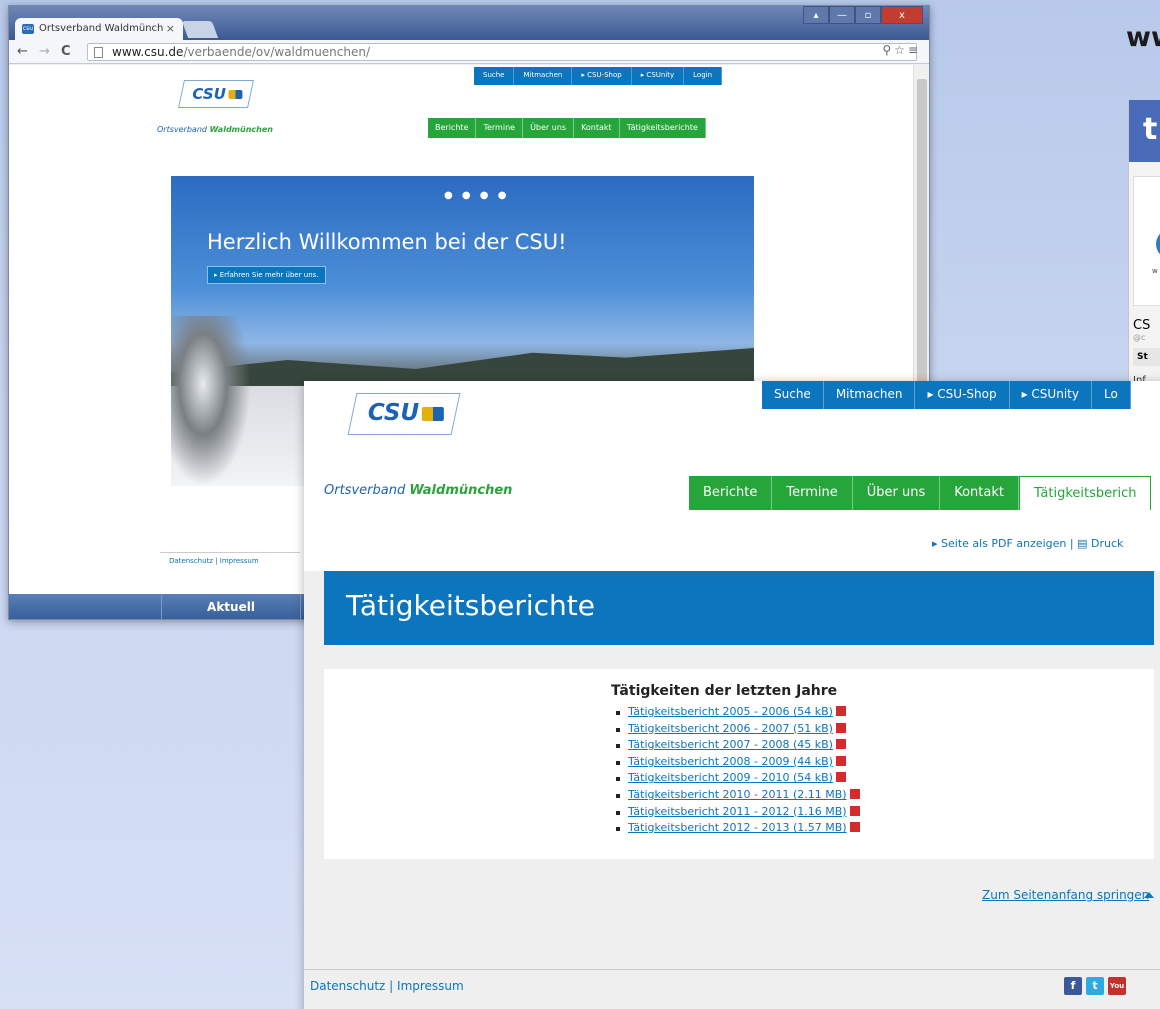 This screenshot has height=1009, width=1160. What do you see at coordinates (842, 15) in the screenshot?
I see `window-minimize-button: —` at bounding box center [842, 15].